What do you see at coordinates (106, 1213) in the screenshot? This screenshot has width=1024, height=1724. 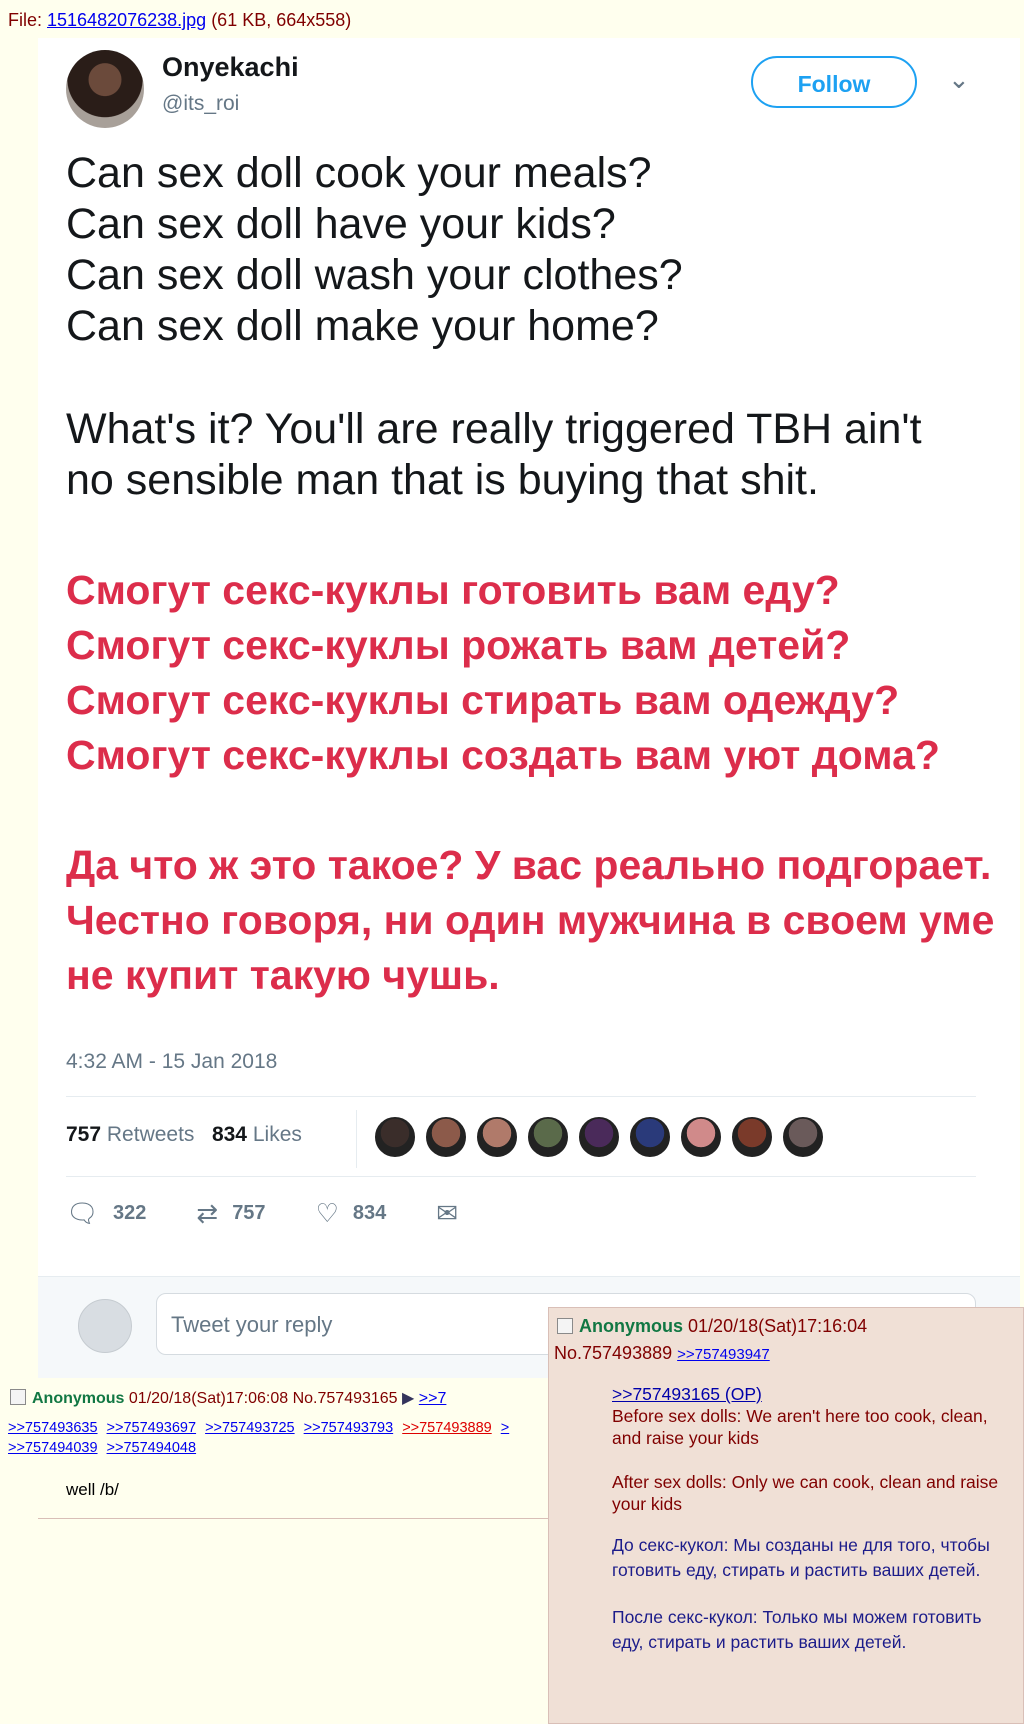 I see `reply-action: 🗨︎ 322` at bounding box center [106, 1213].